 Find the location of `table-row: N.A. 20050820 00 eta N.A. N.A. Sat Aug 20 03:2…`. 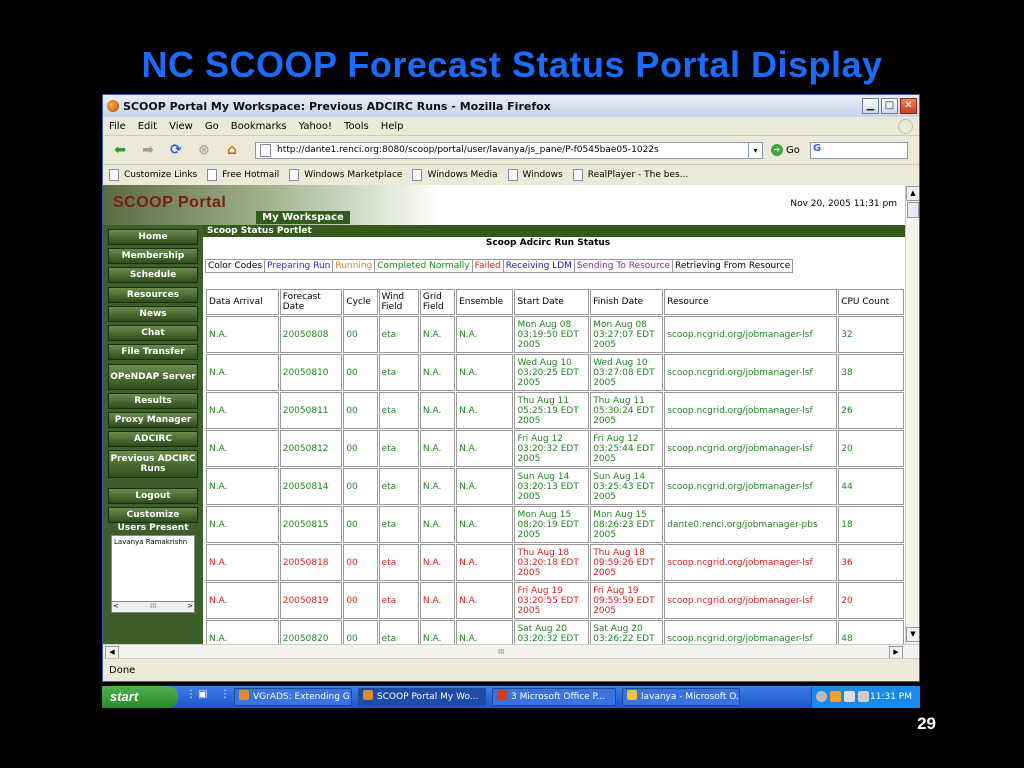

table-row: N.A. 20050820 00 eta N.A. N.A. Sat Aug 20 03:2… is located at coordinates (555, 632).